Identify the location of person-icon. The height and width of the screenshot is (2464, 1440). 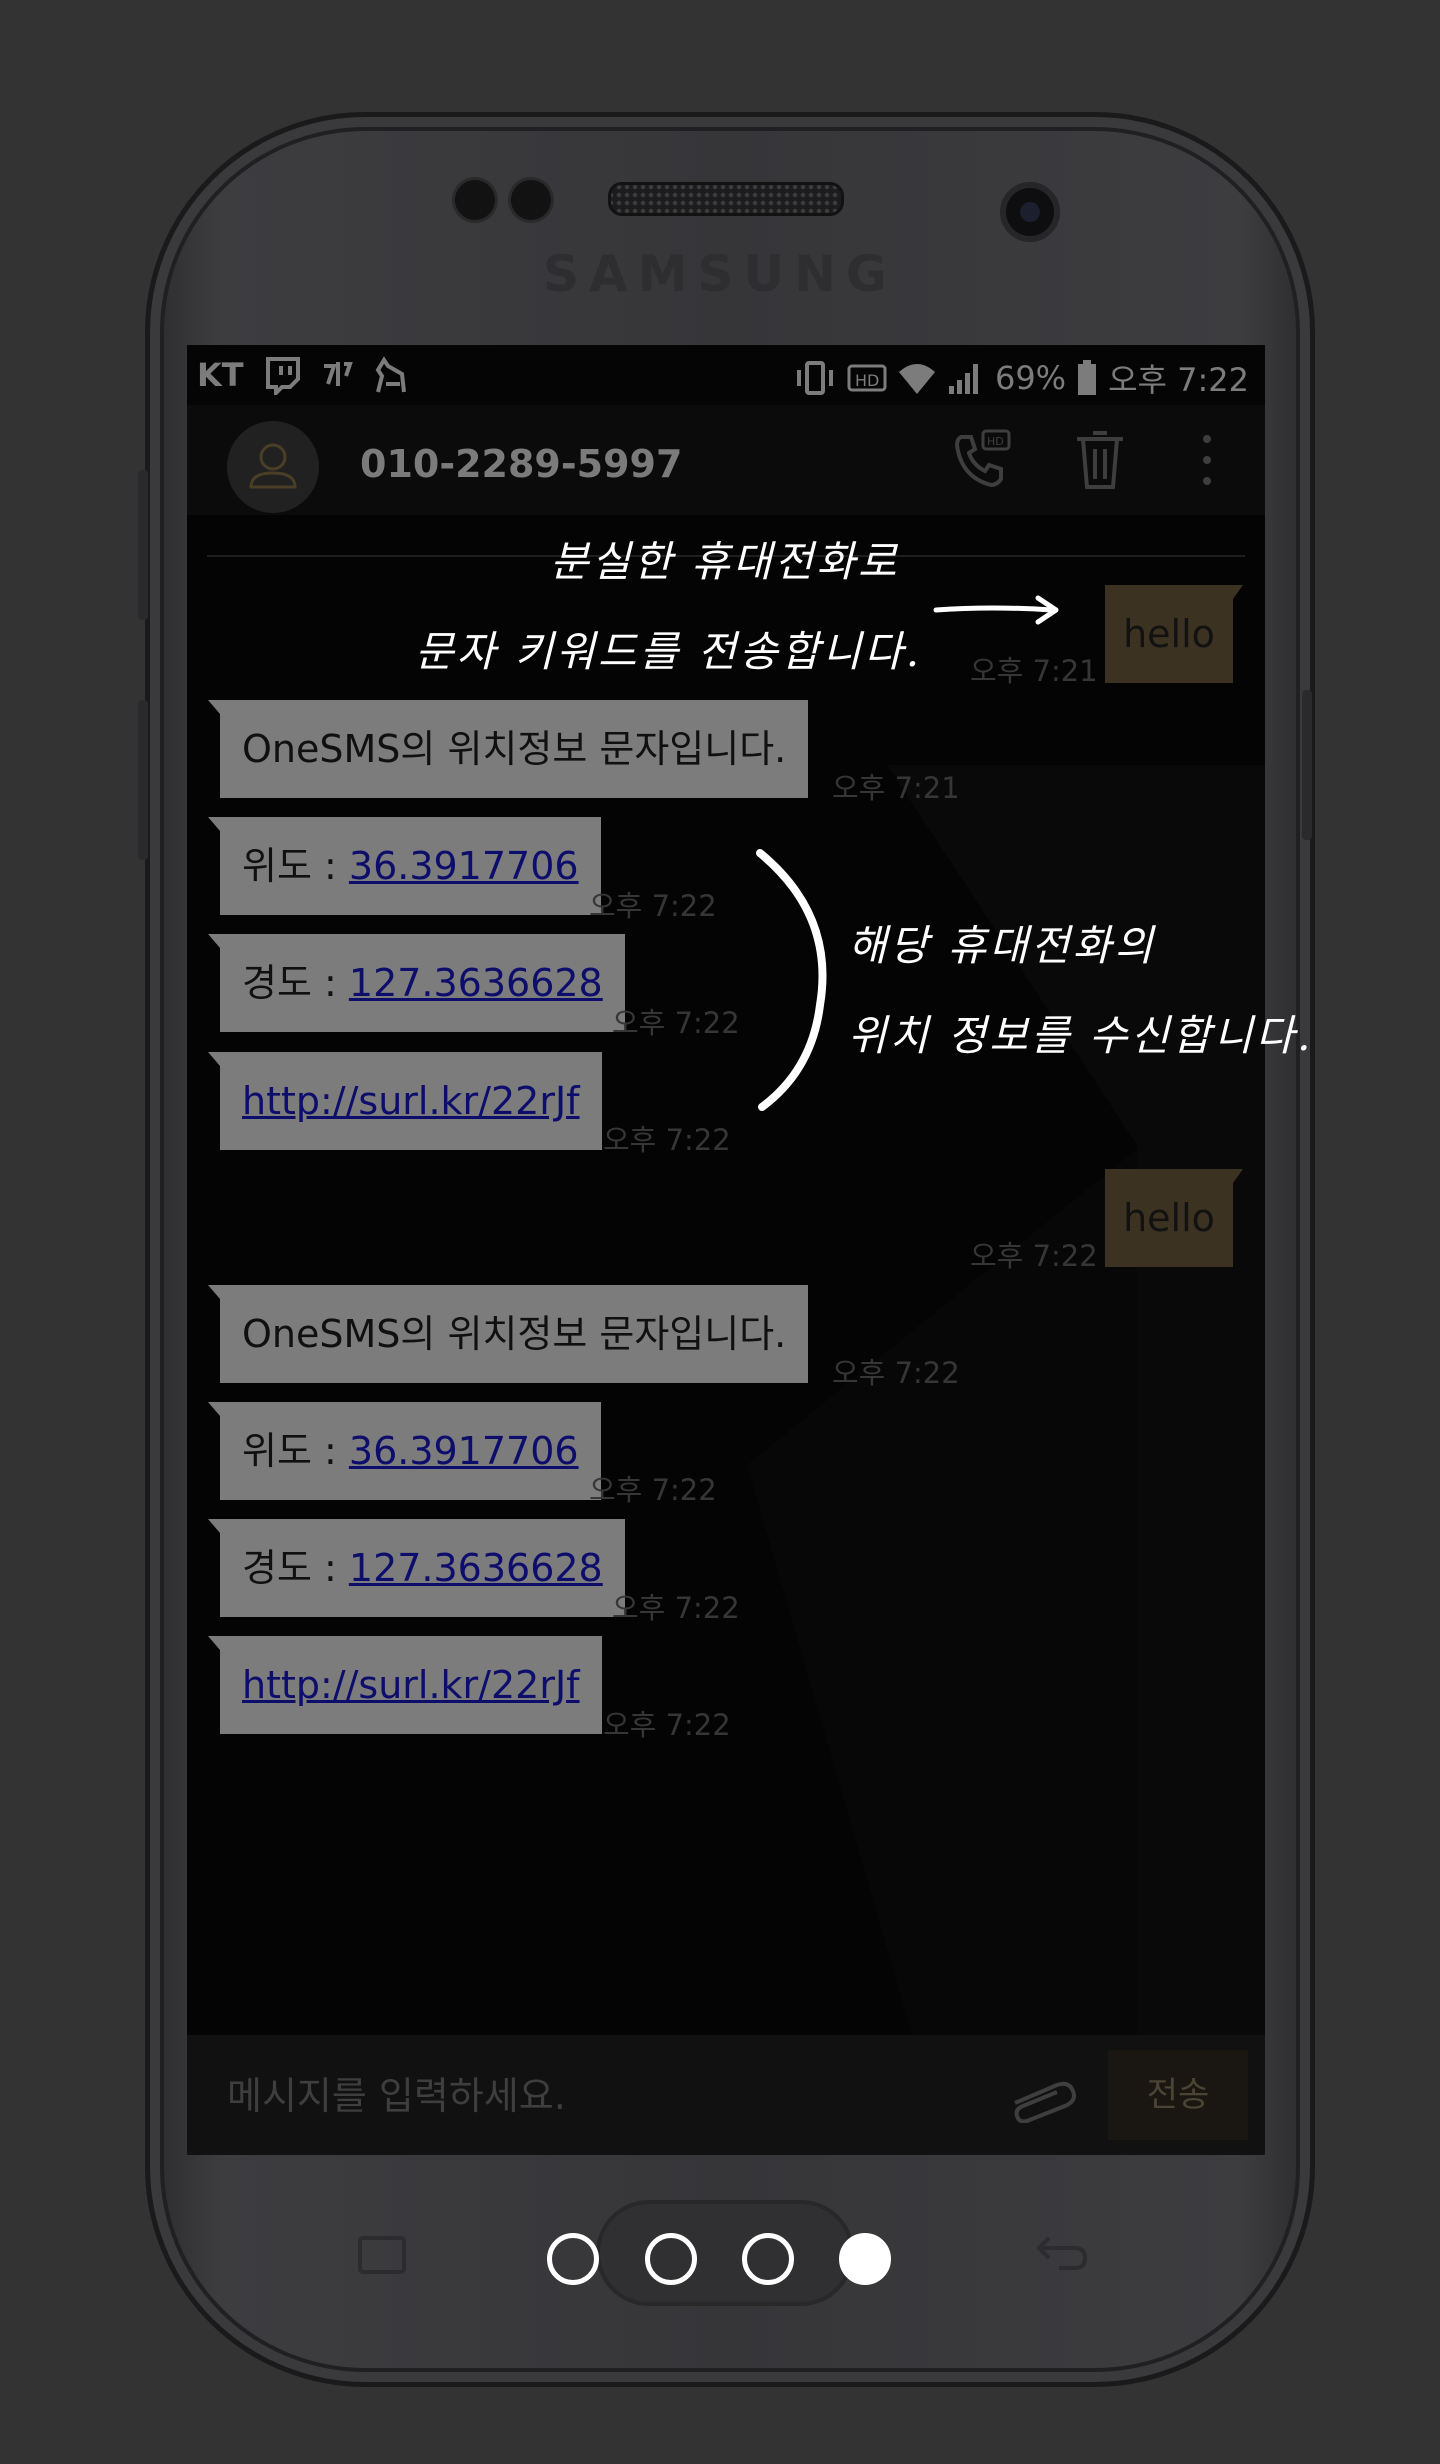
(273, 466).